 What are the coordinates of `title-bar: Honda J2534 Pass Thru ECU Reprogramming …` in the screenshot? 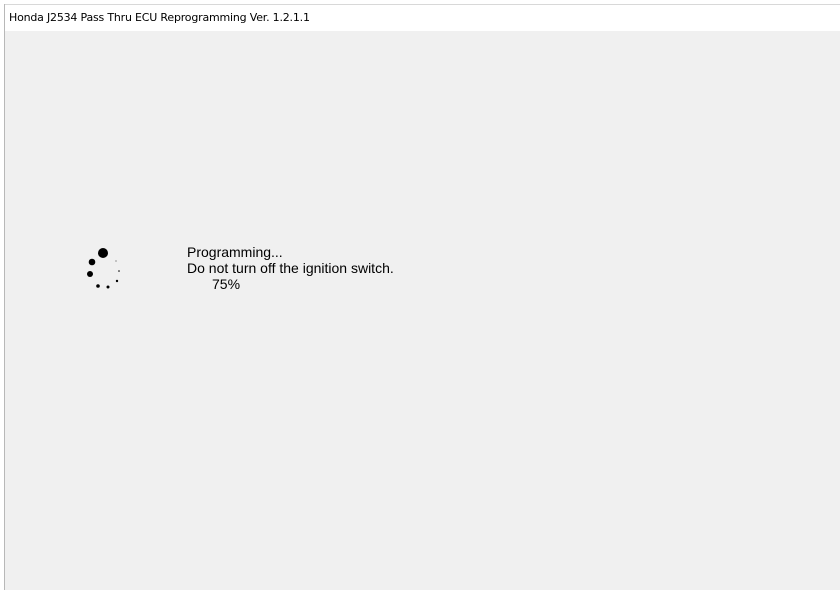 It's located at (422, 17).